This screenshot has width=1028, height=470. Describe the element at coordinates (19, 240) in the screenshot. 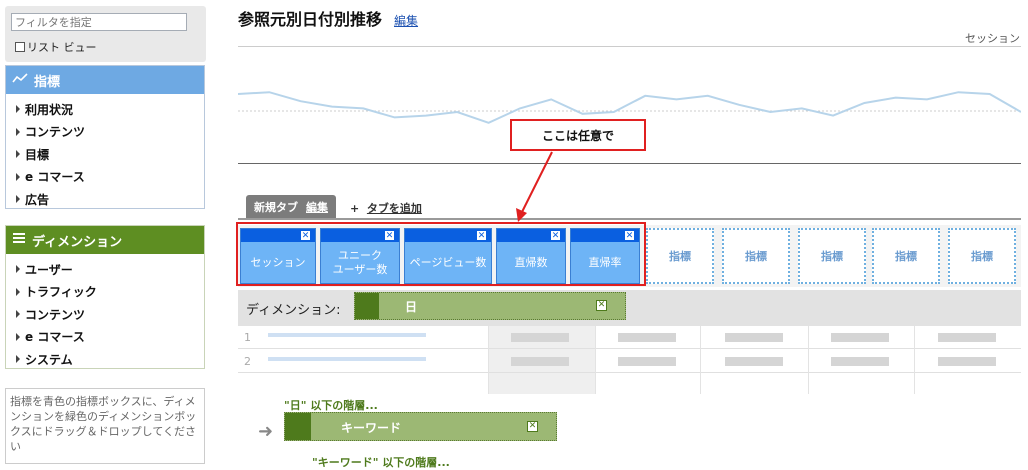

I see `list-icon` at that location.